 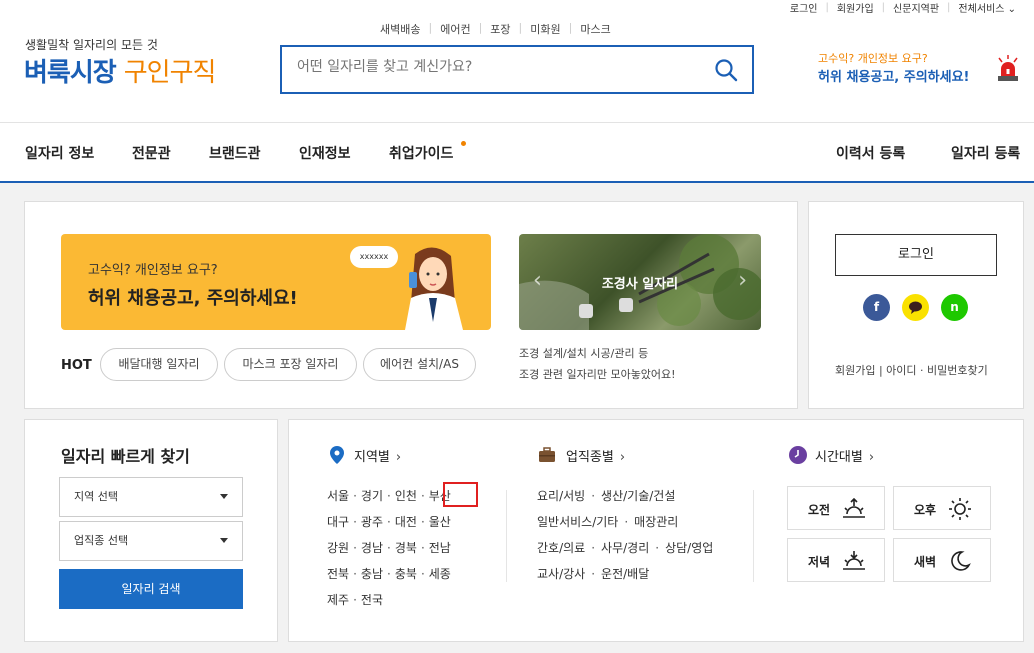 I want to click on time-section-title: 시간대별 ›, so click(x=831, y=455).